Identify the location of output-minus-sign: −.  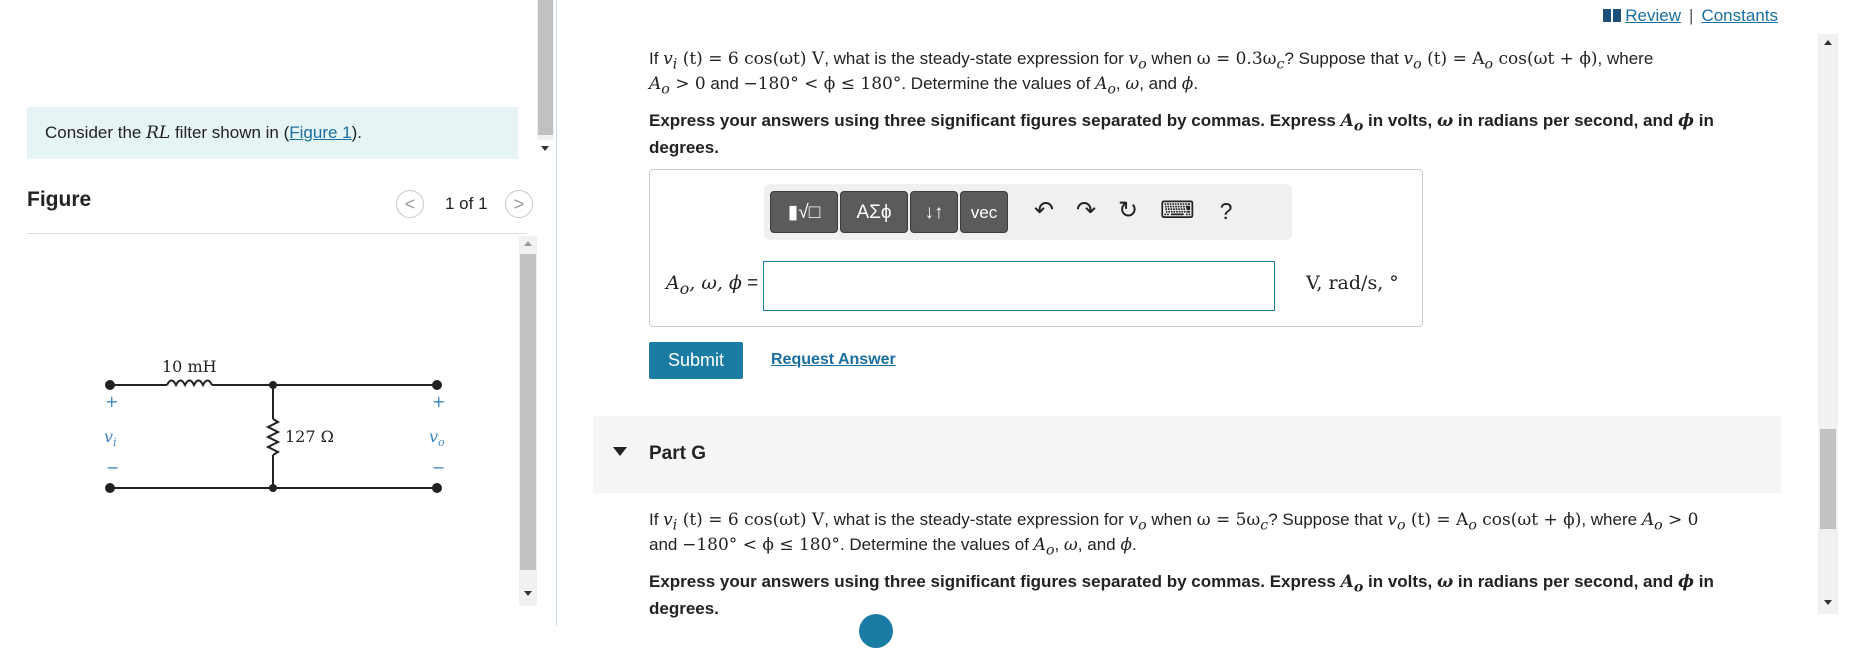
(438, 467).